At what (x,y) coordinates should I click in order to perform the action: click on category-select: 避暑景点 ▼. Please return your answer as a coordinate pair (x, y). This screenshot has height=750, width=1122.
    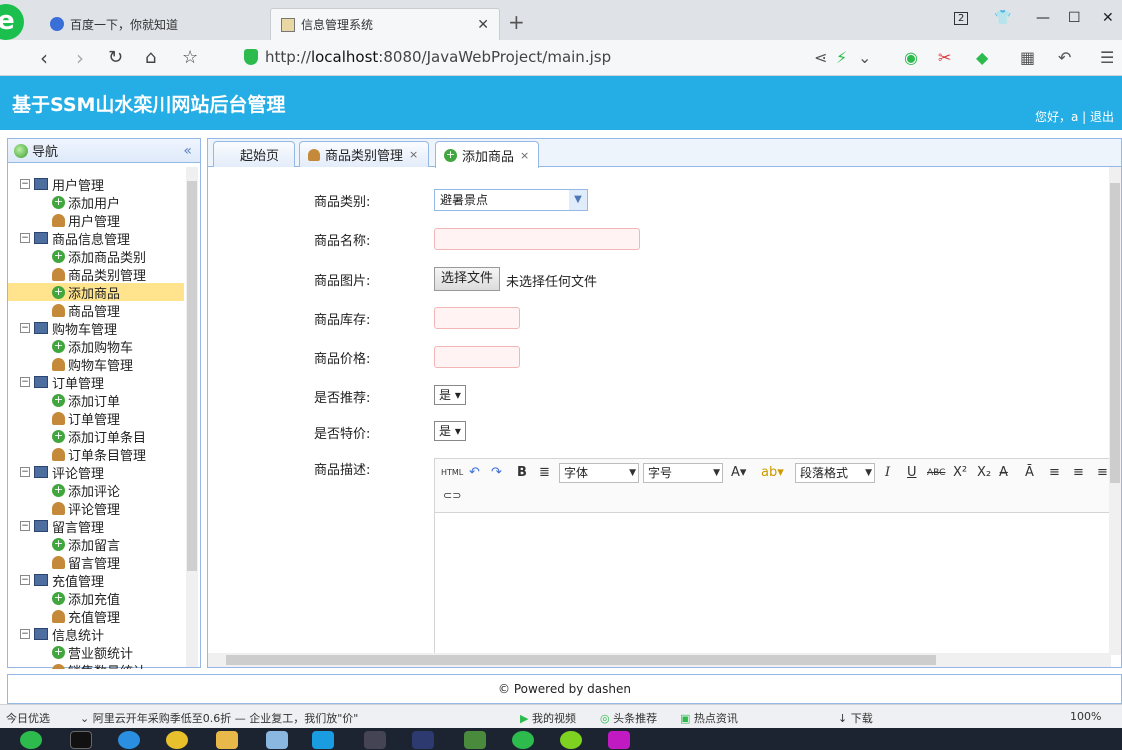
    Looking at the image, I should click on (511, 200).